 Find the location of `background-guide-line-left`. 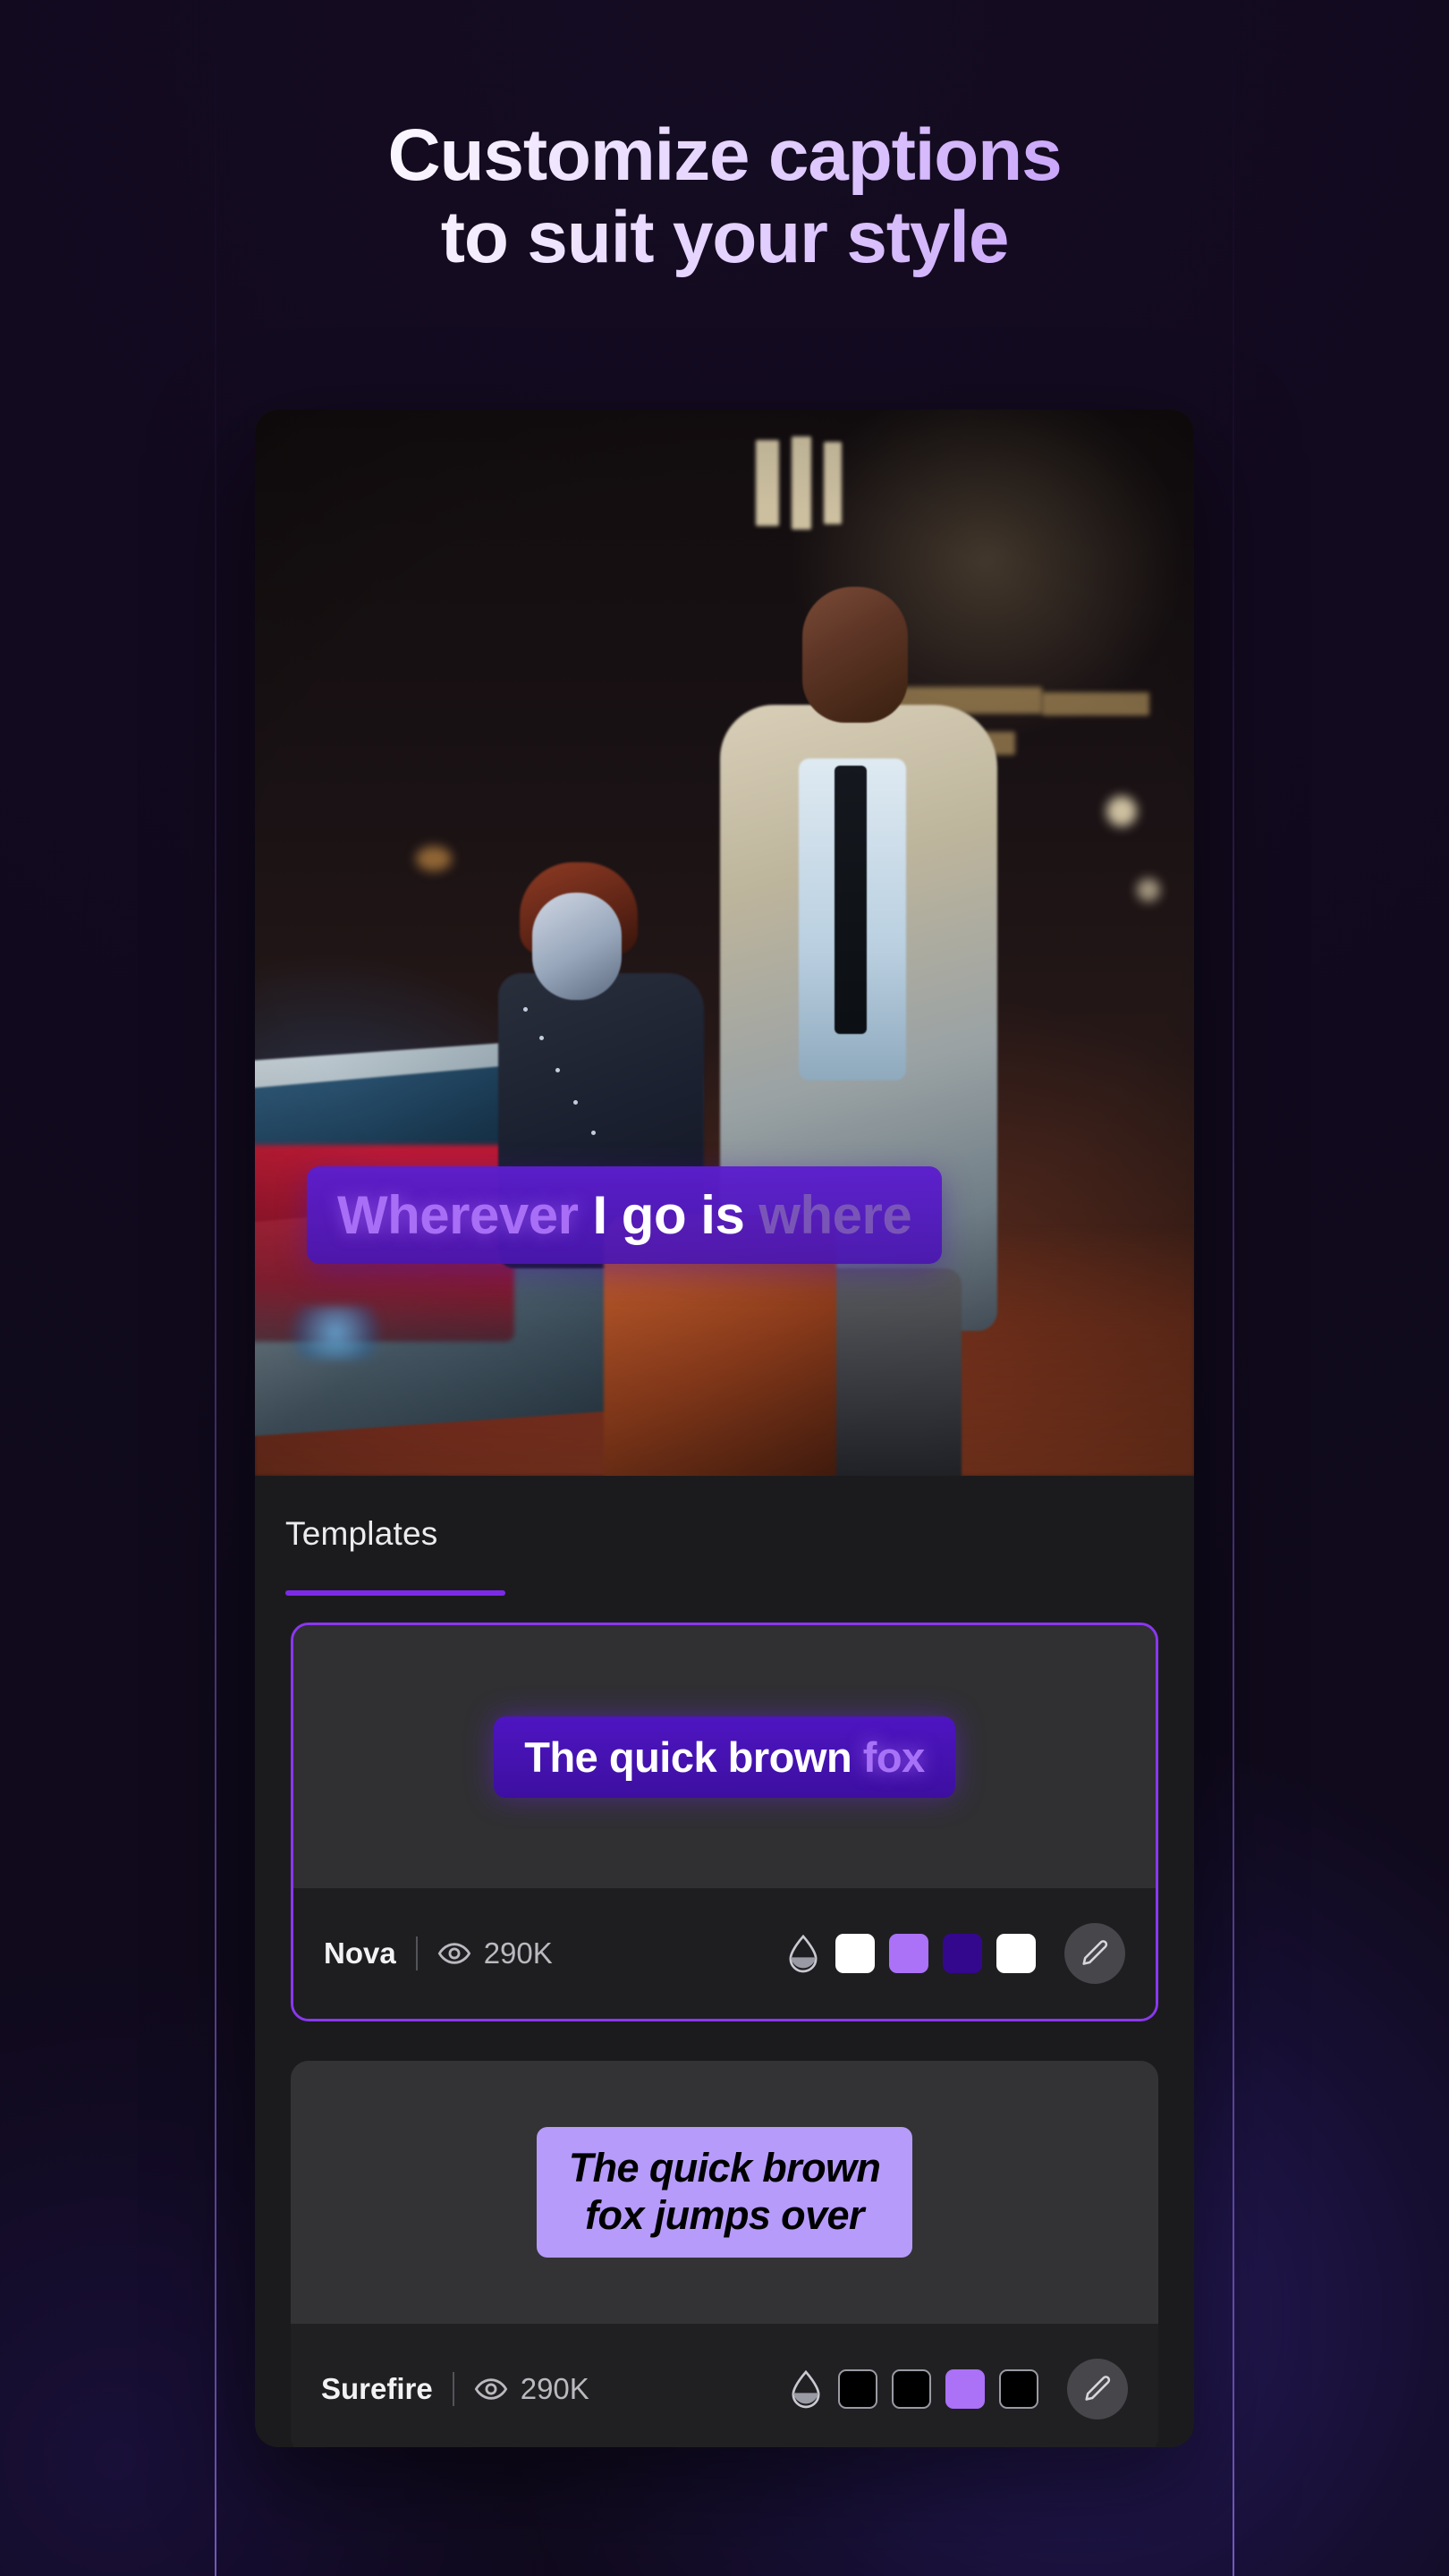

background-guide-line-left is located at coordinates (215, 1288).